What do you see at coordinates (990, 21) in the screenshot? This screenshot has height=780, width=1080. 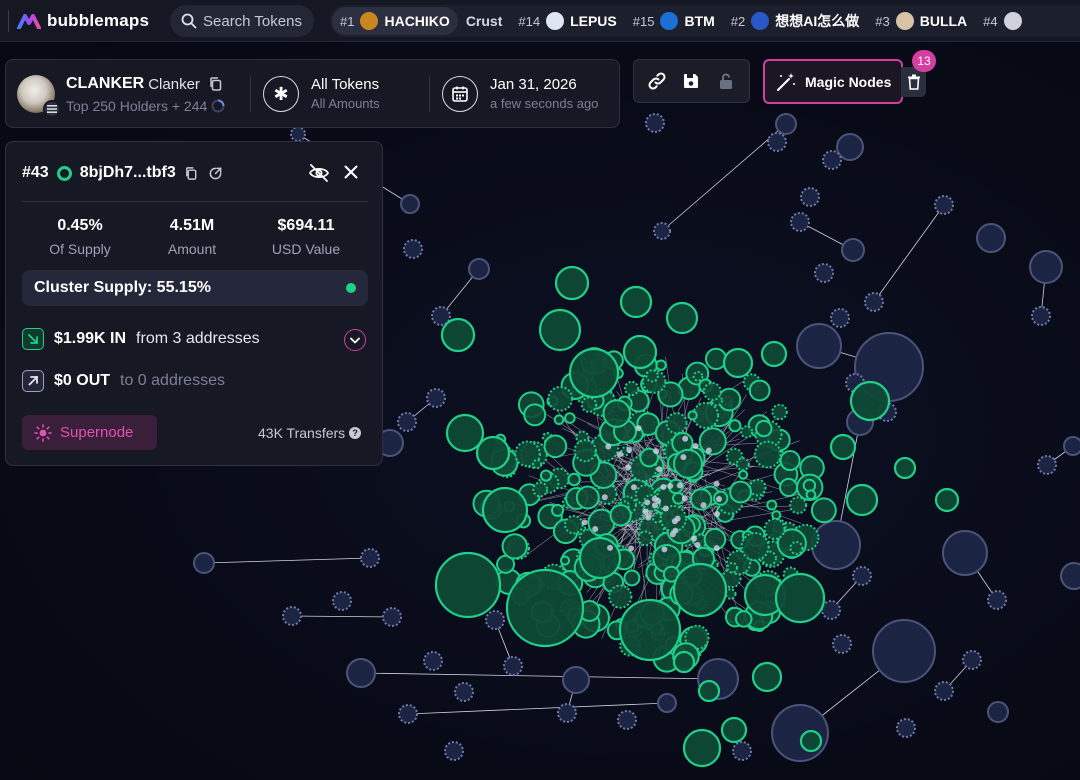 I see `ticker-rank: #4` at bounding box center [990, 21].